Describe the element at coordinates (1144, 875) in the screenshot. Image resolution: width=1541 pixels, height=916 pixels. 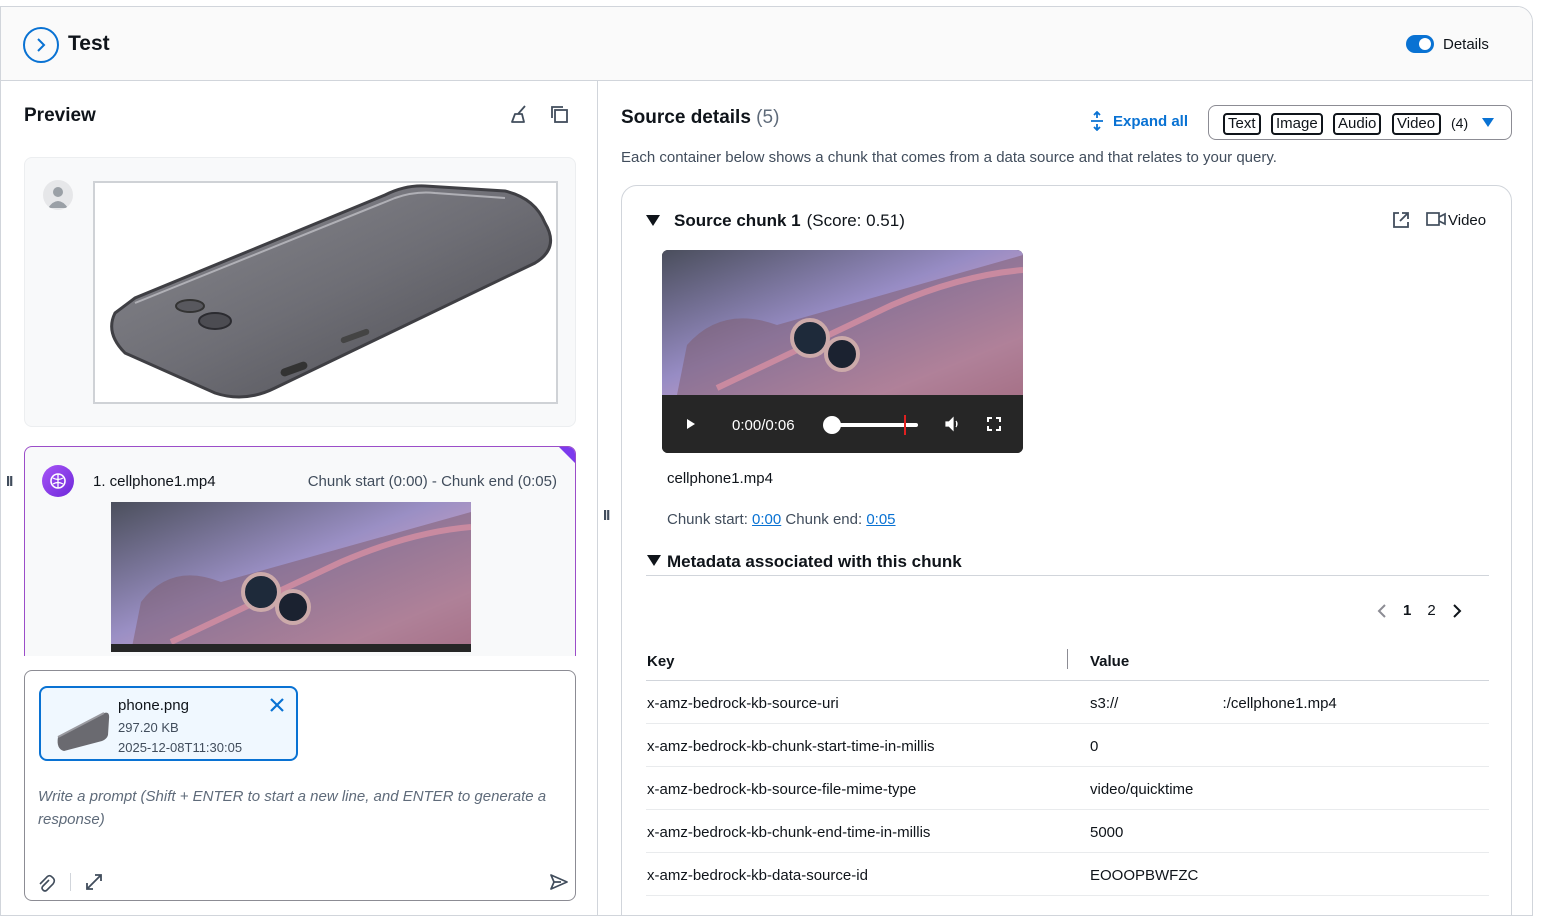
I see `row-value: EOOOPBWFZC` at that location.